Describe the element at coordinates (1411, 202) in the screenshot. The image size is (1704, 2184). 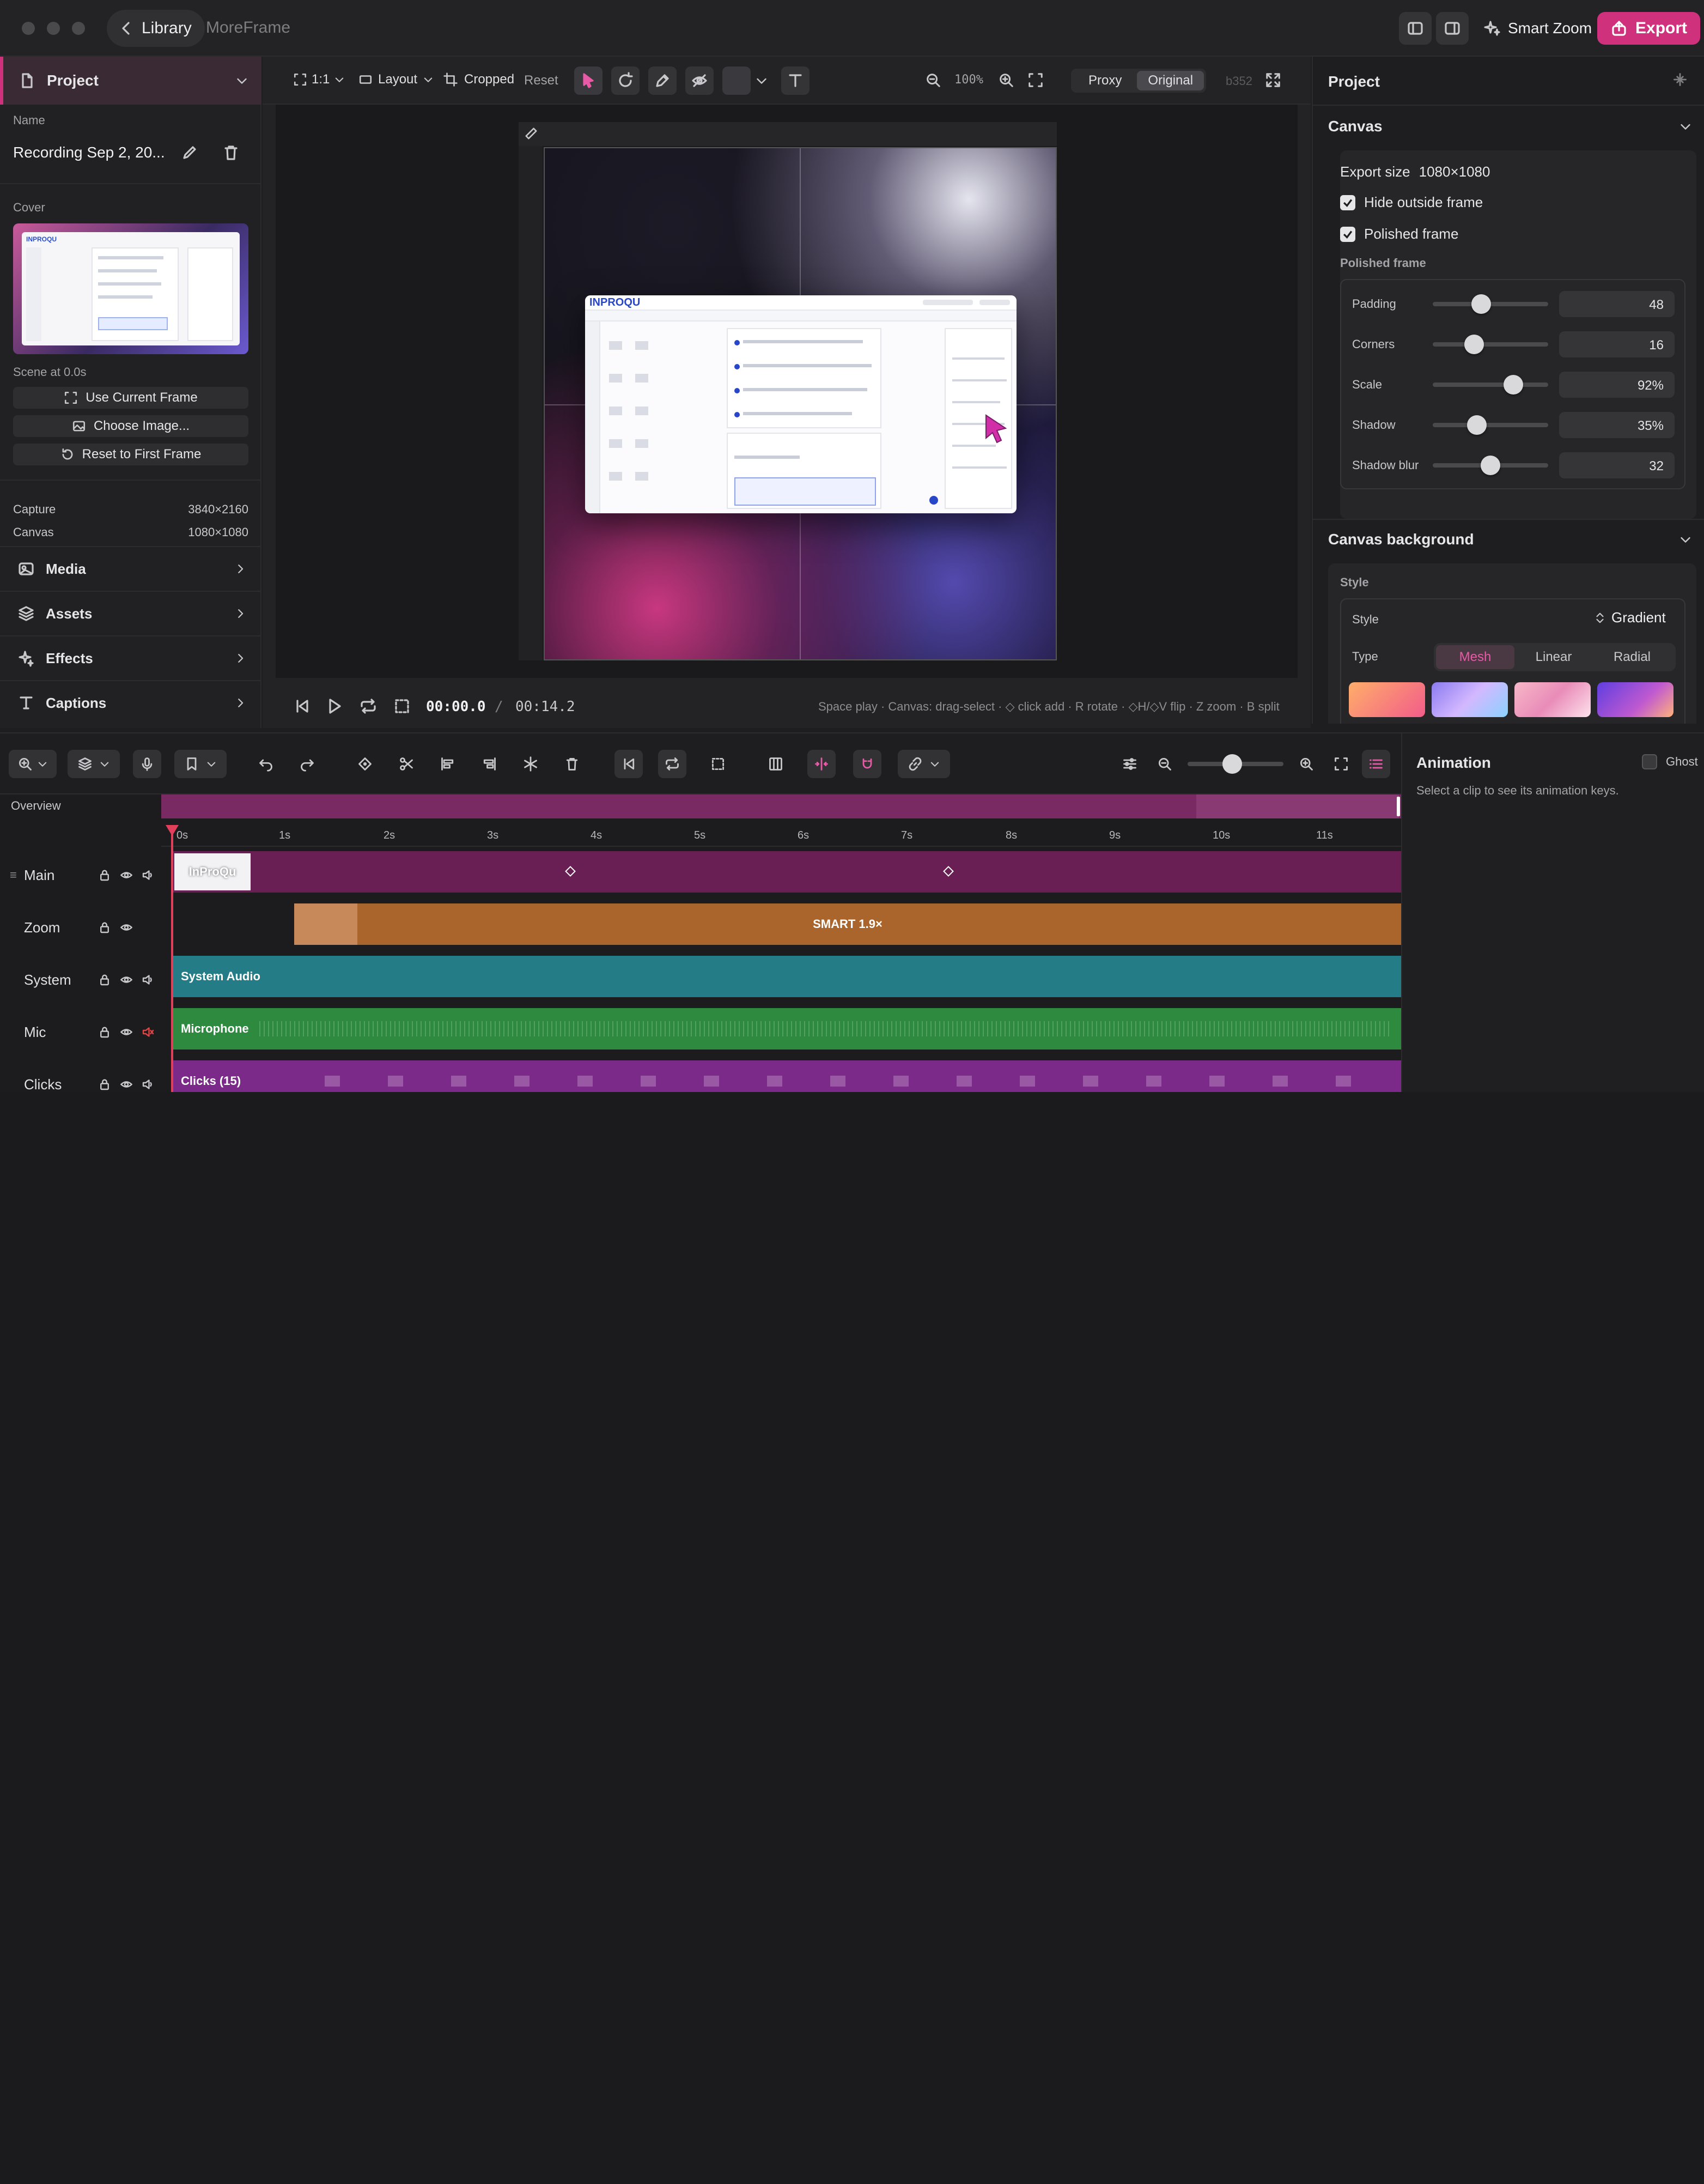
I see `hide-outside-frame-checkbox: Hide outside frame` at that location.